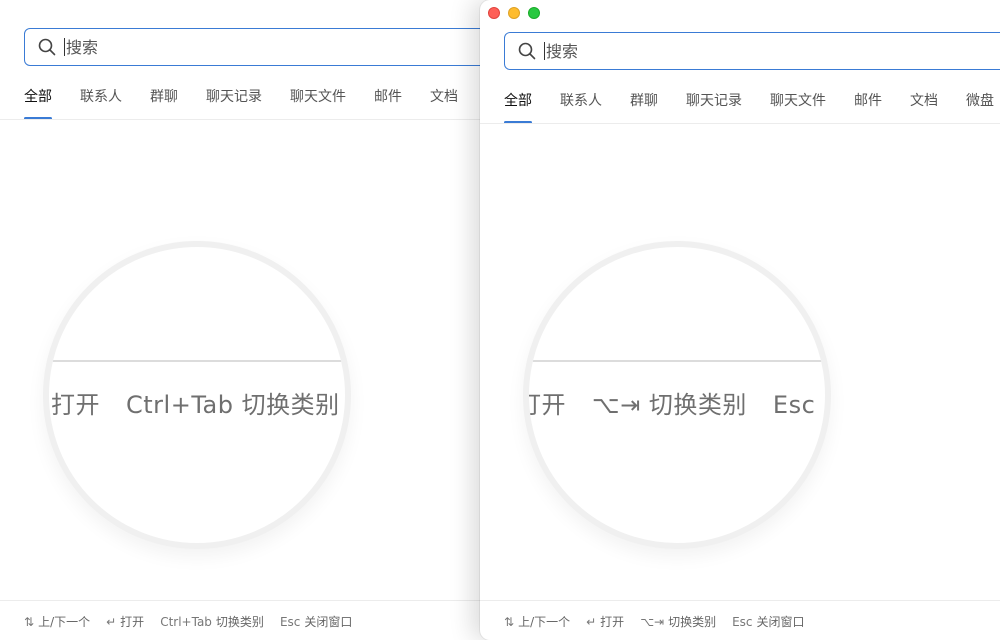 The image size is (1000, 640). What do you see at coordinates (794, 405) in the screenshot?
I see `magnifier-esc-label: Esc` at bounding box center [794, 405].